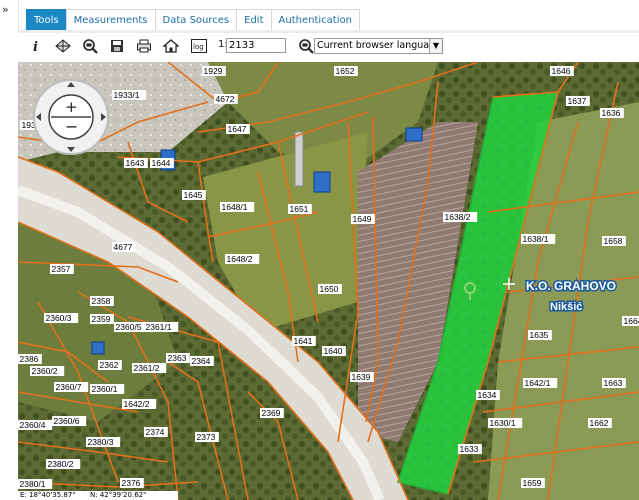 This screenshot has width=639, height=500. I want to click on parcel-label: 1638/1, so click(538, 239).